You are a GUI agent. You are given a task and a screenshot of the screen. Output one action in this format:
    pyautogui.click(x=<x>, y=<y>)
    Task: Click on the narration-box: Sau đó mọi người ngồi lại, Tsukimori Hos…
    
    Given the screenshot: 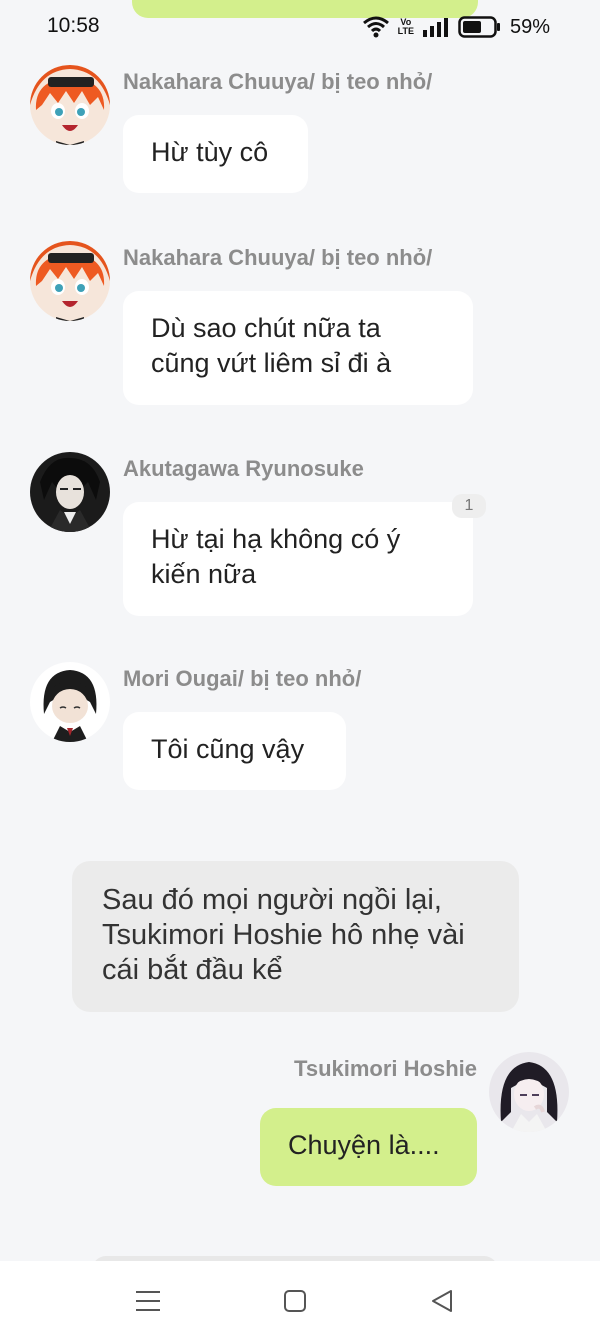 What is the action you would take?
    pyautogui.click(x=295, y=936)
    